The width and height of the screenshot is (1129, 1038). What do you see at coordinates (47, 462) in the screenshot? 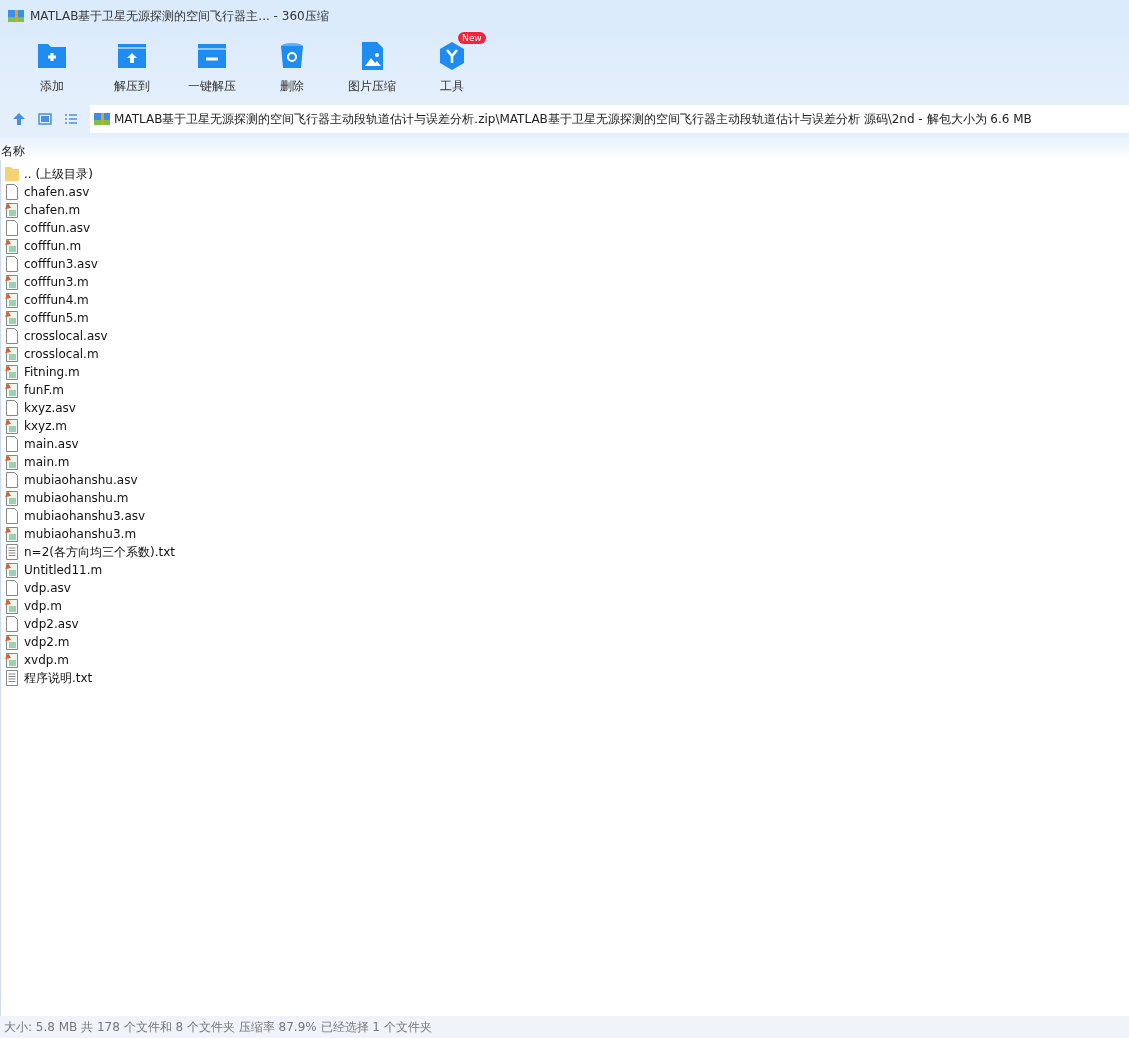
I see `file-name: main.m` at bounding box center [47, 462].